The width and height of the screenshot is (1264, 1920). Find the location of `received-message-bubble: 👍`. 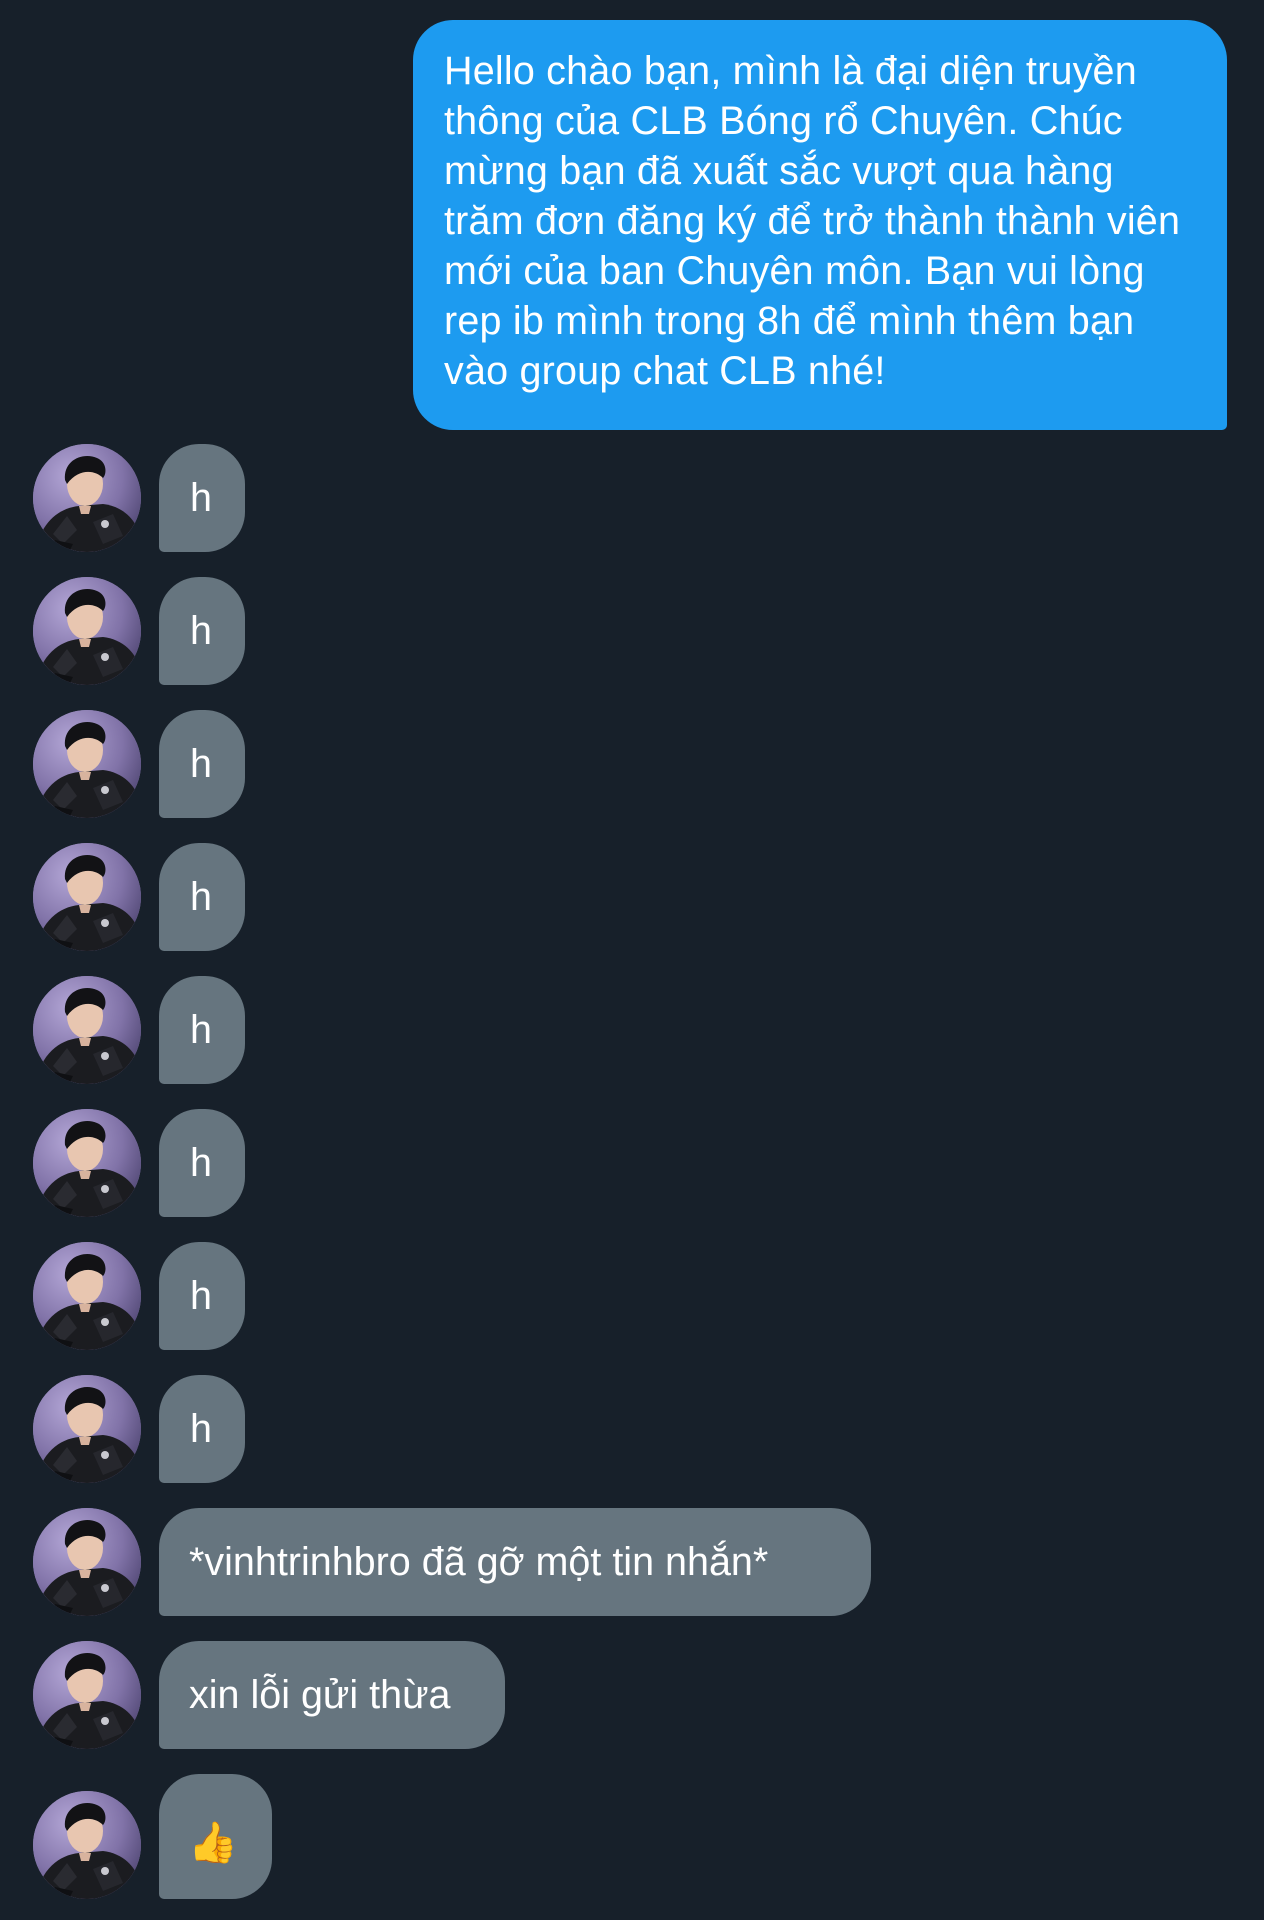

received-message-bubble: 👍 is located at coordinates (215, 1836).